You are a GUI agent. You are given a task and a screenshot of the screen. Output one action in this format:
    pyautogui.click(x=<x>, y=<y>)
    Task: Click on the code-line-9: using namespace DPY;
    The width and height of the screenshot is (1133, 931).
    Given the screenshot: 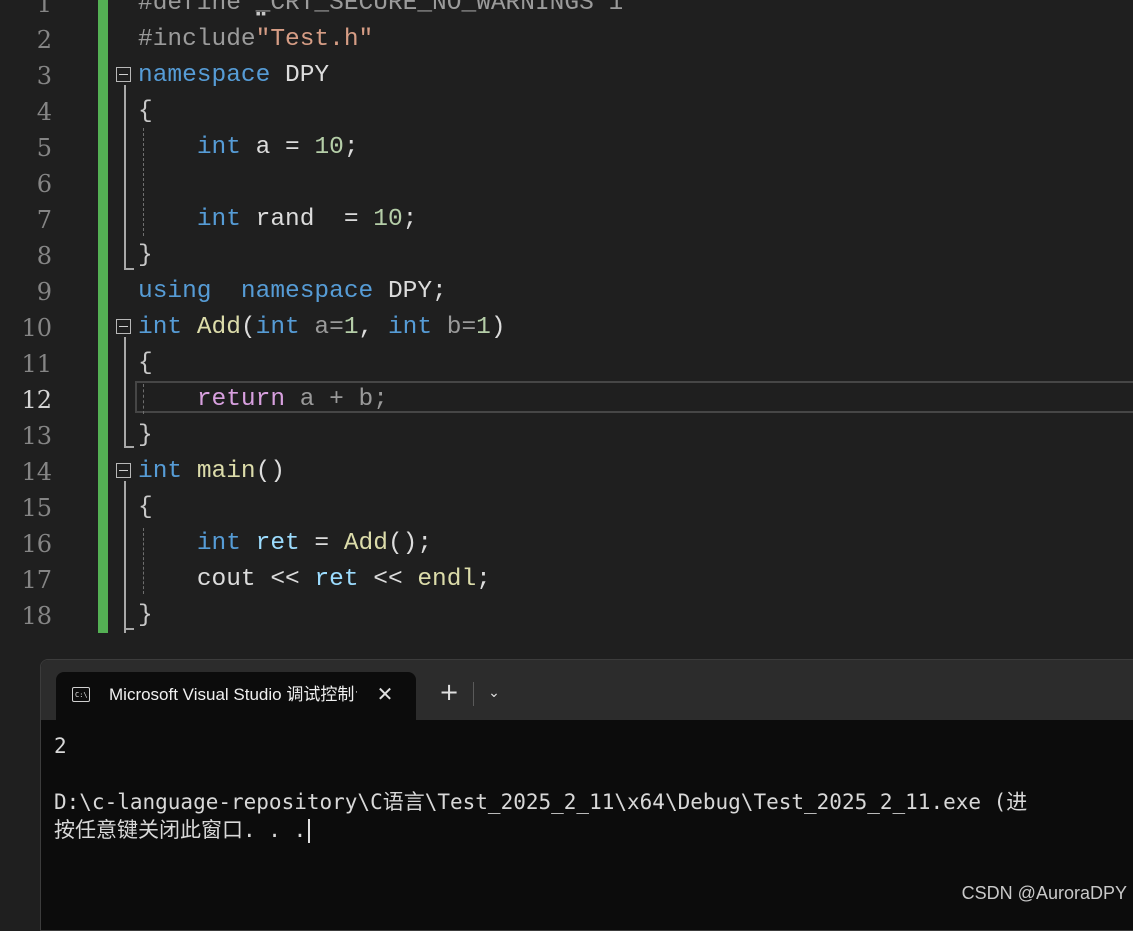 What is the action you would take?
    pyautogui.click(x=292, y=292)
    